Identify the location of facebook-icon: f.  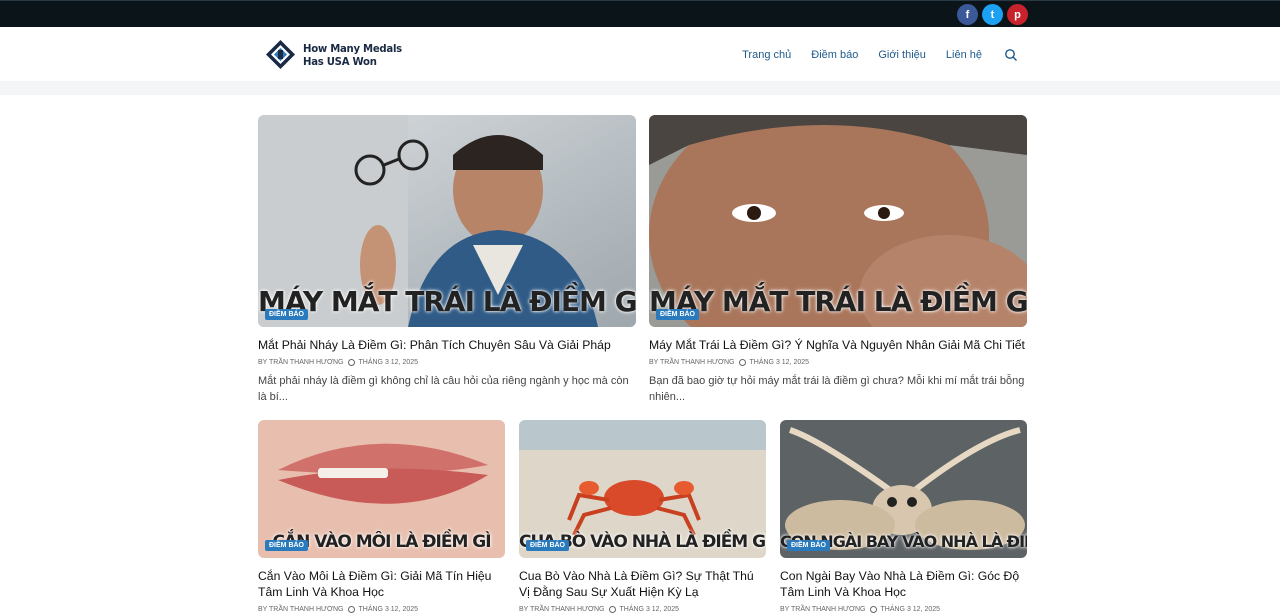
(967, 14).